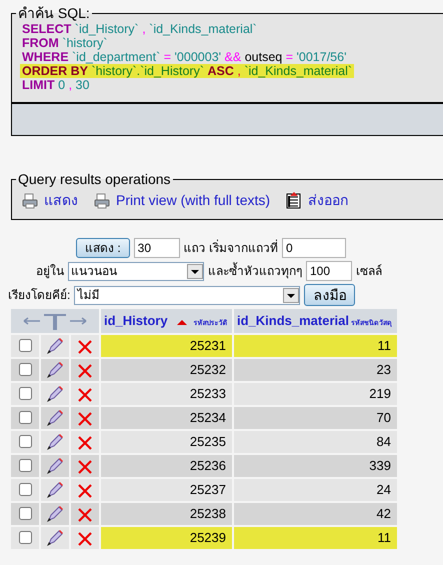 The image size is (443, 565). Describe the element at coordinates (315, 466) in the screenshot. I see `table-cell: 339` at that location.